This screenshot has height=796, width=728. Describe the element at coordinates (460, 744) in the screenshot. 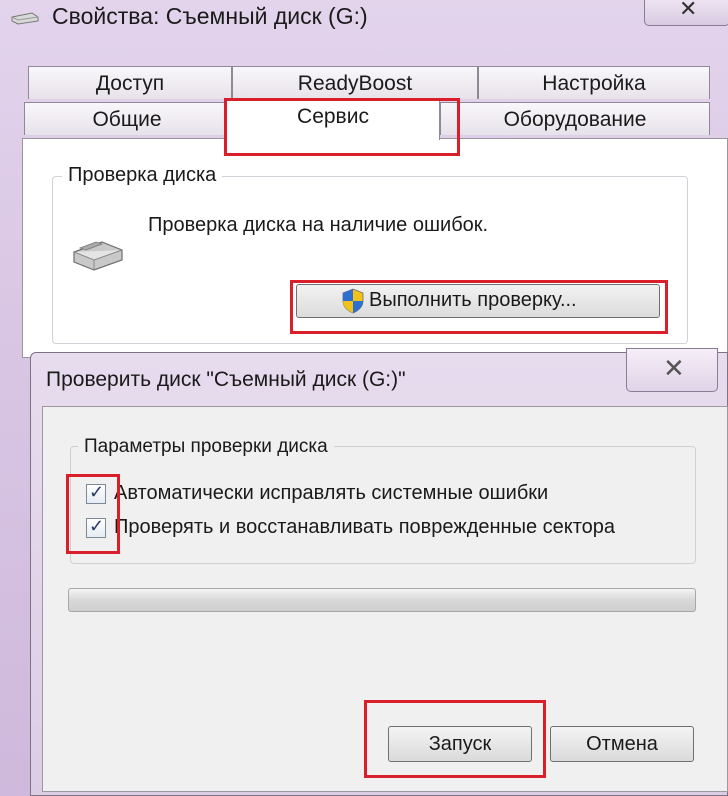

I see `start-button: Запуск` at that location.